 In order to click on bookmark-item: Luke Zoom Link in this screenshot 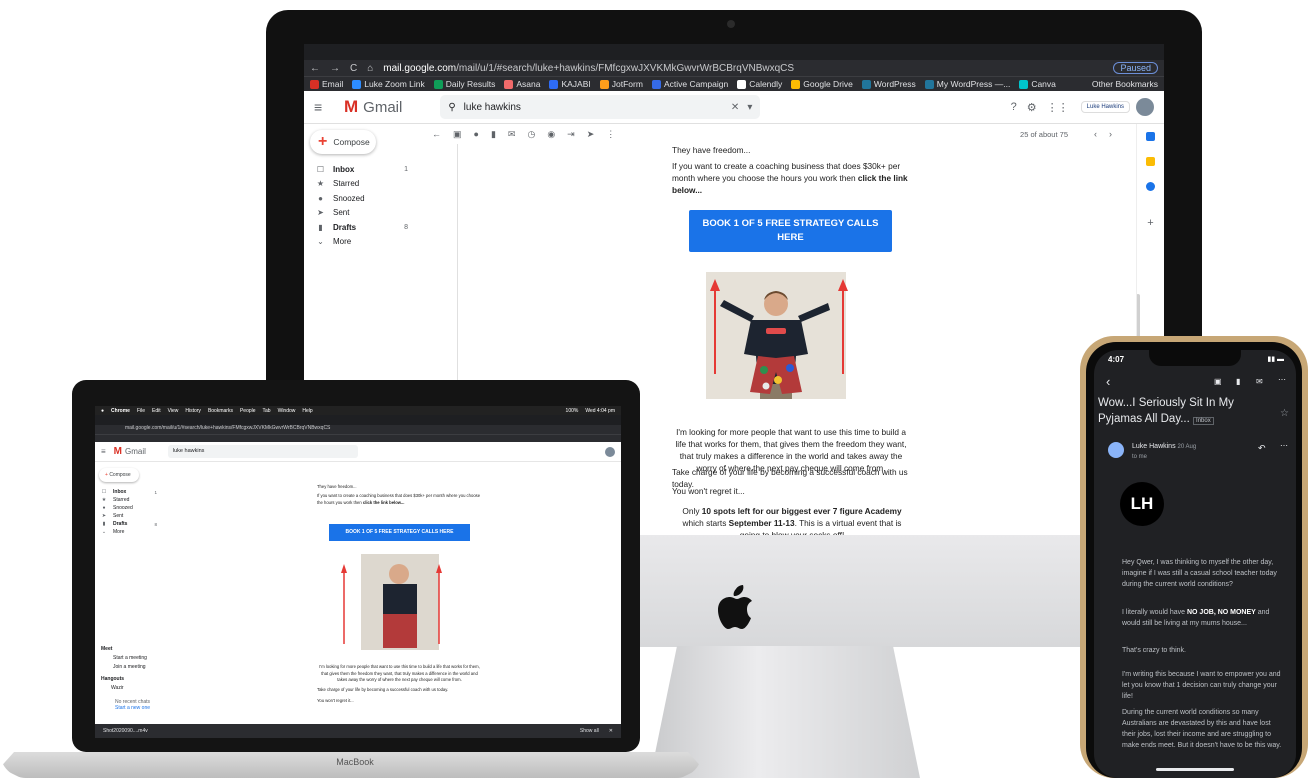, I will do `click(388, 84)`.